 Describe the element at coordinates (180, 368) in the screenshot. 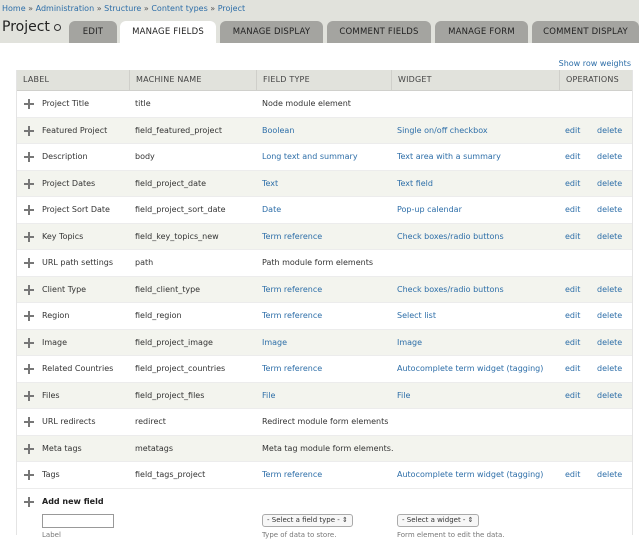

I see `machine-name: field_project_countries` at that location.